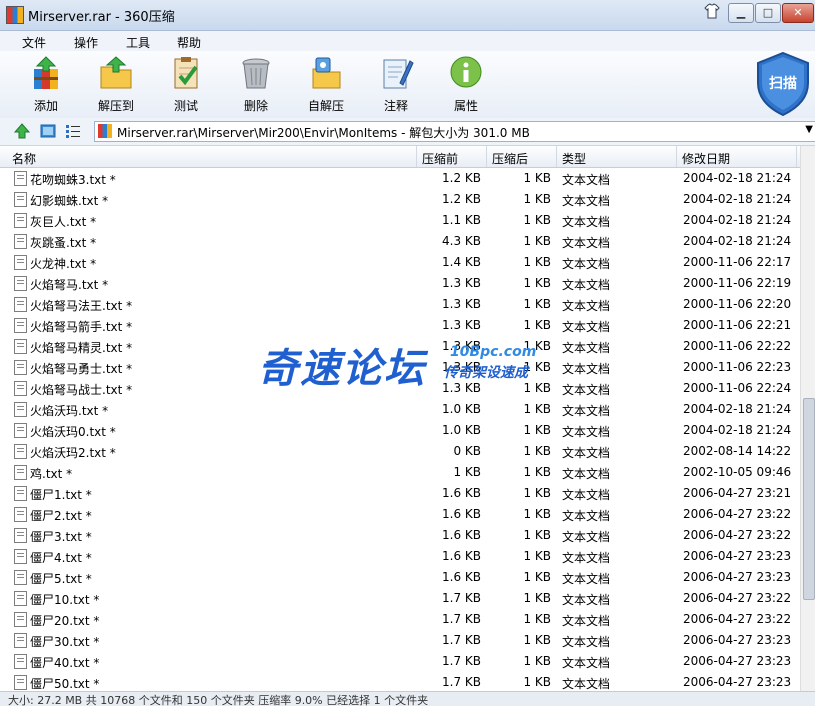 This screenshot has height=708, width=815. Describe the element at coordinates (768, 13) in the screenshot. I see `maximize-button: □` at that location.